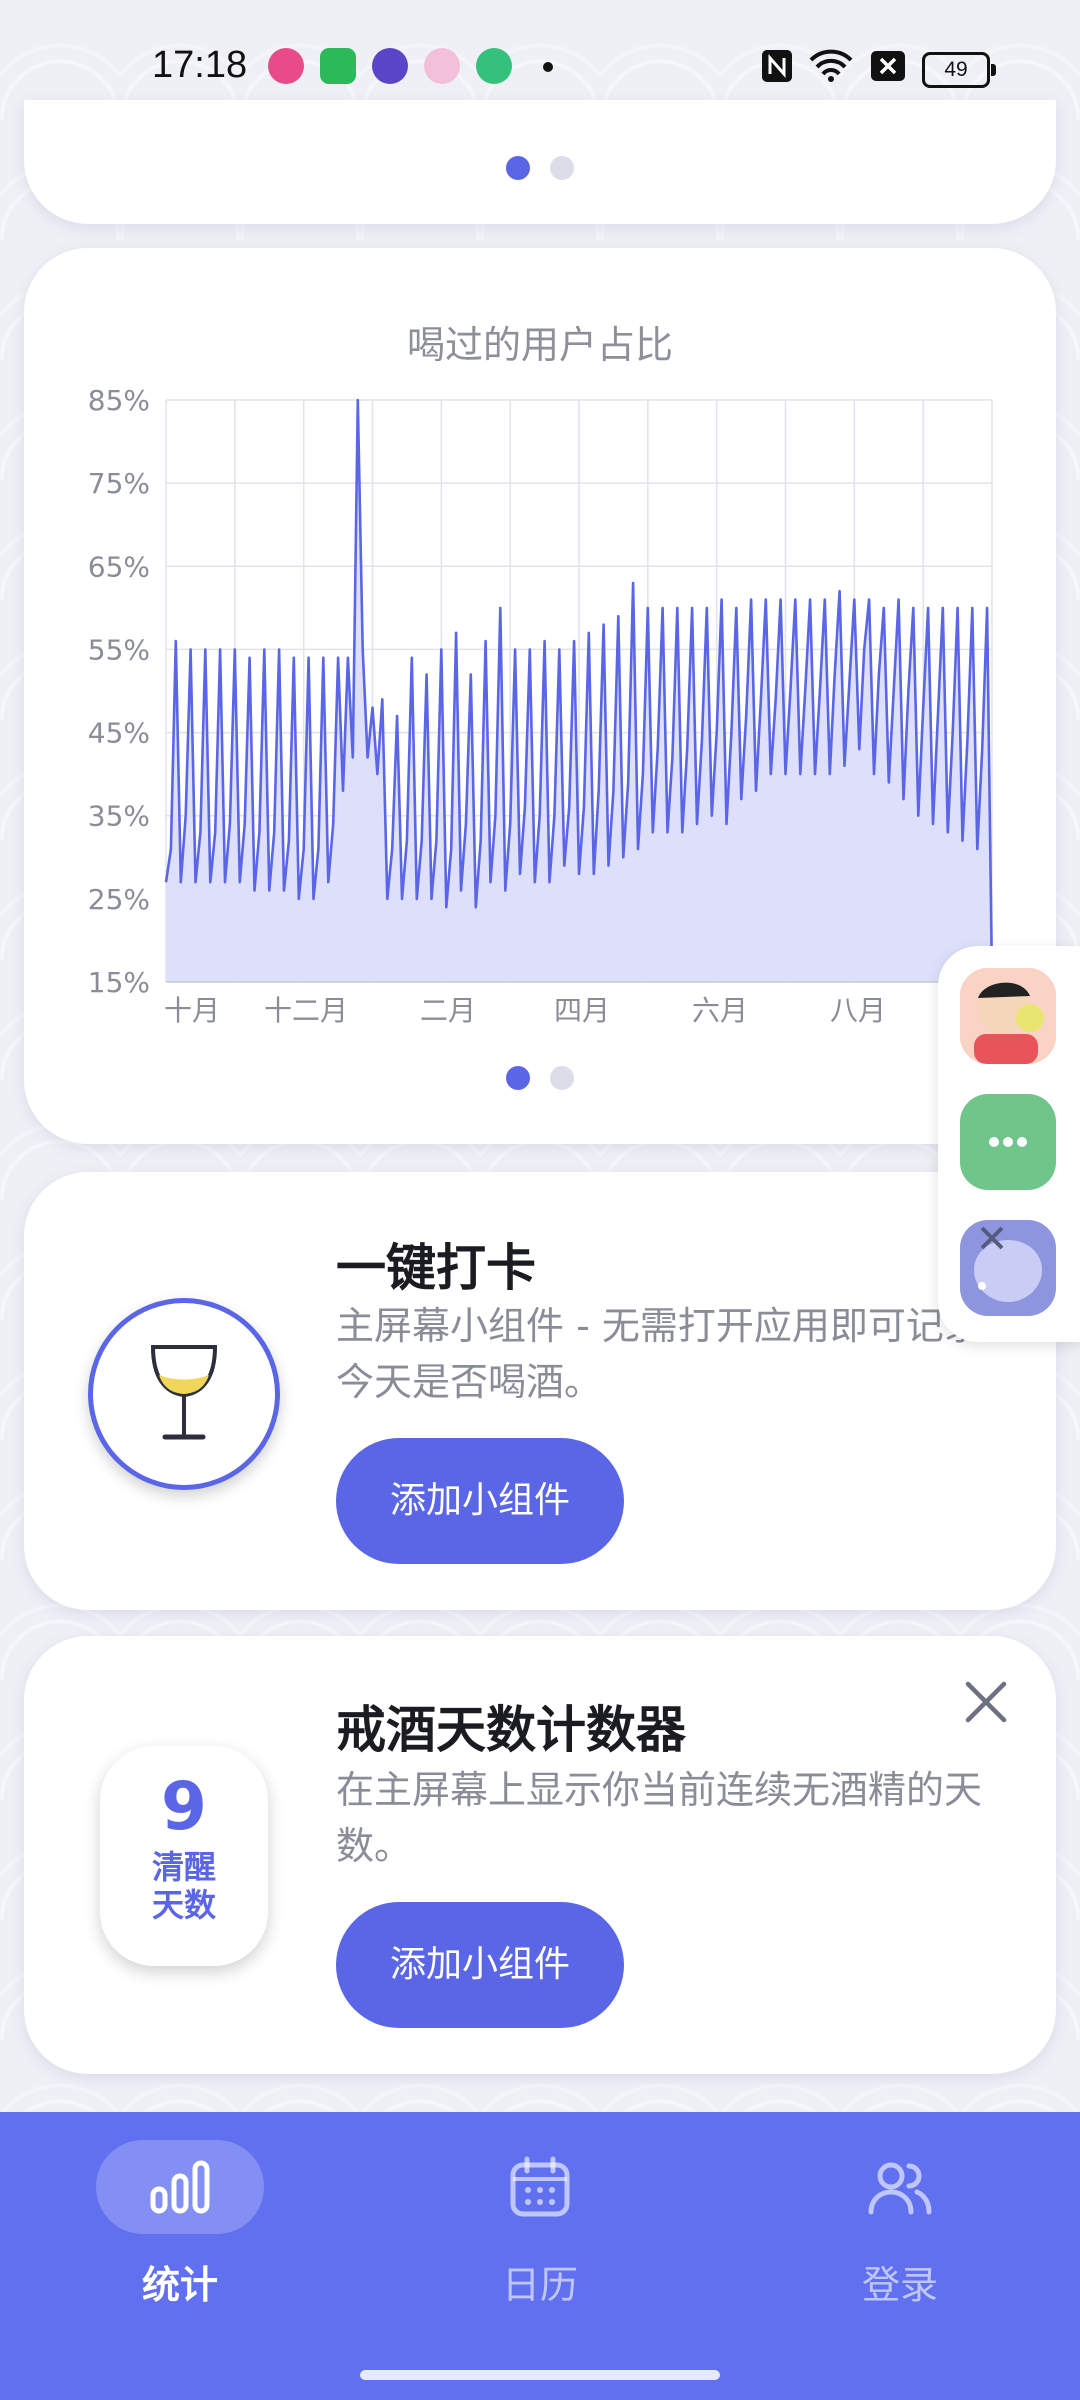 This screenshot has width=1080, height=2400. I want to click on assistant-pet-button, so click(1008, 1268).